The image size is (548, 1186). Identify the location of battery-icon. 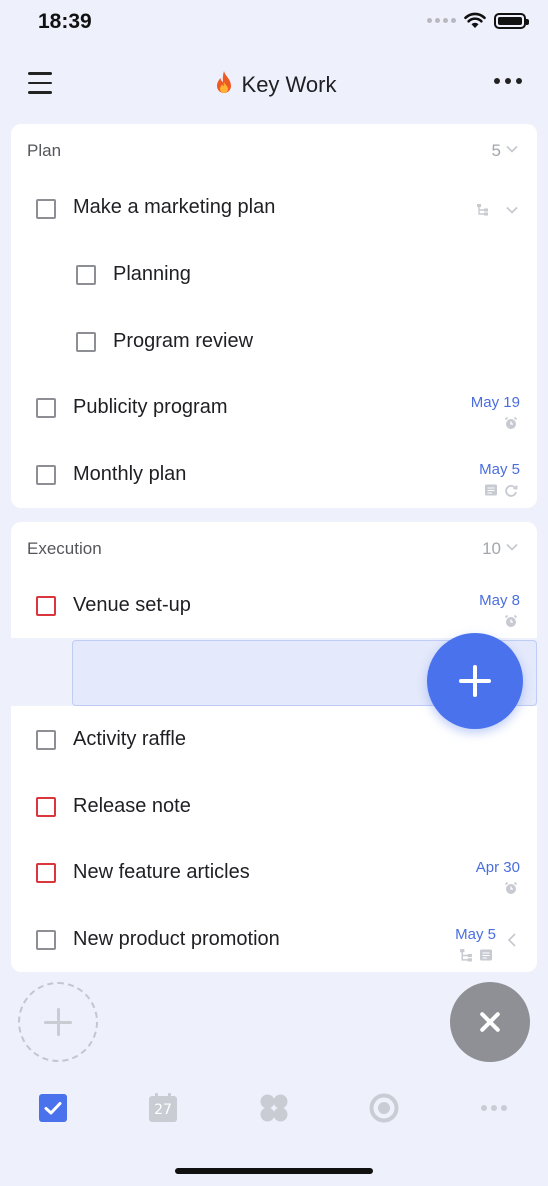
(511, 20).